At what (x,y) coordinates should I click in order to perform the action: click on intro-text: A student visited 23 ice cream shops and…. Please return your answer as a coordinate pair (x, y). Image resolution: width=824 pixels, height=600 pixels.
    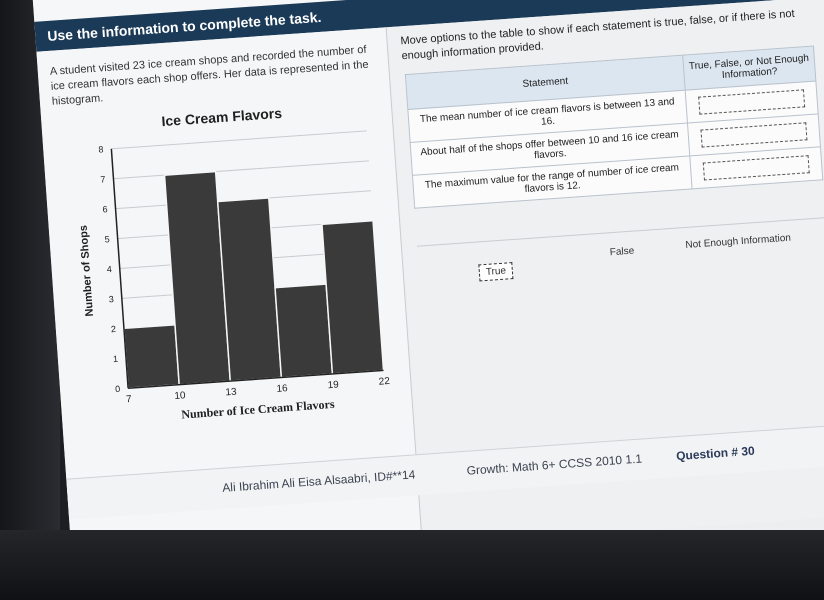
    Looking at the image, I should click on (209, 75).